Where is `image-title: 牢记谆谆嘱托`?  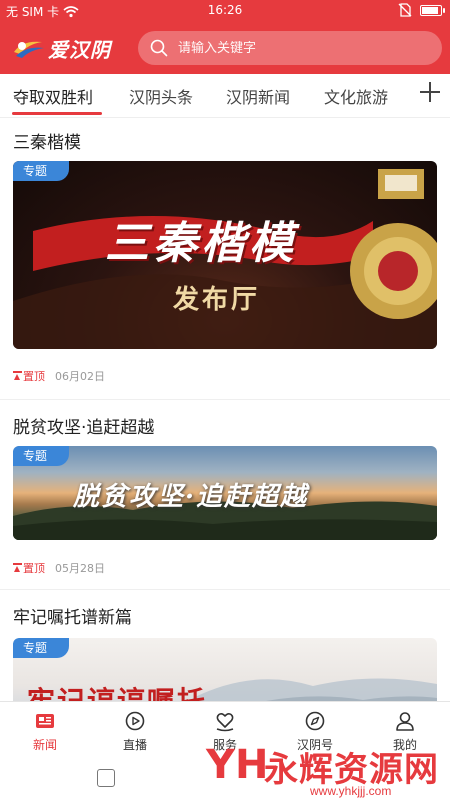 image-title: 牢记谆谆嘱托 is located at coordinates (117, 690).